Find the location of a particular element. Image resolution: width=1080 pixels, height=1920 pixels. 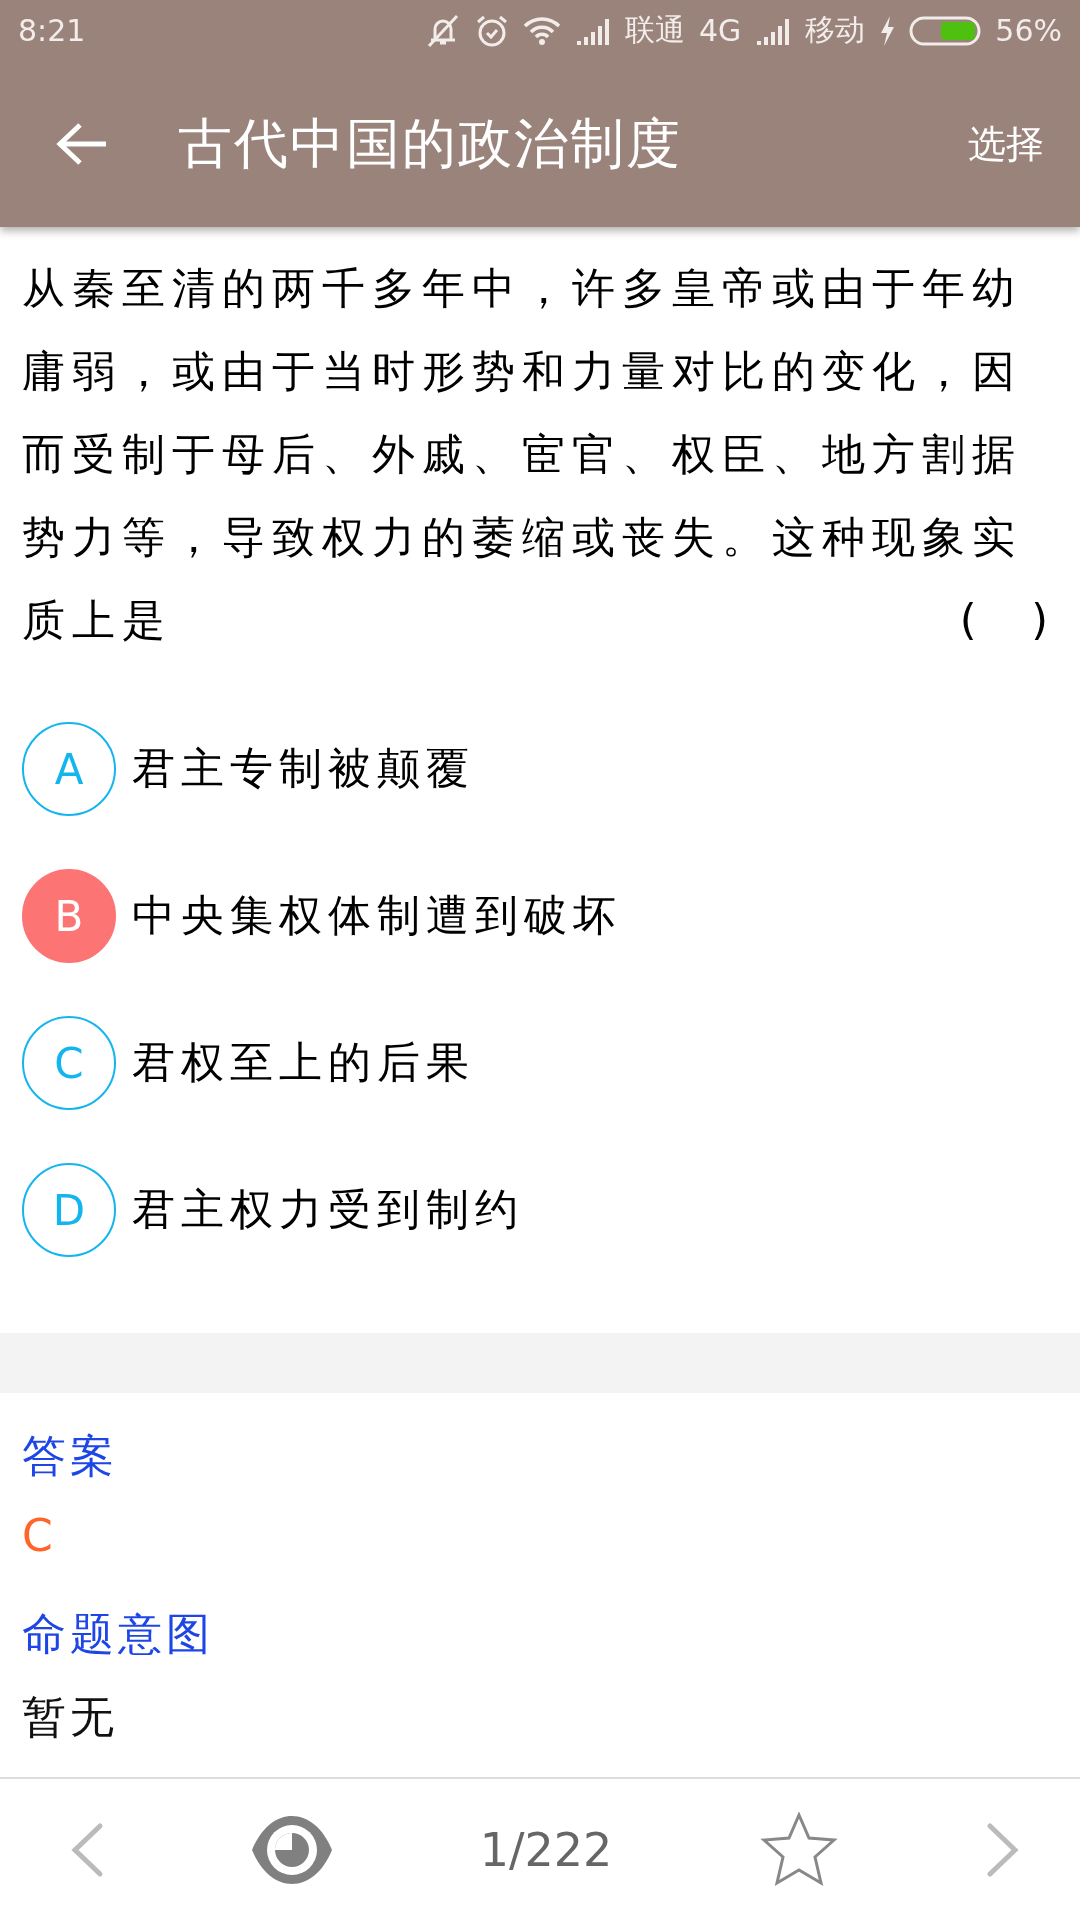

page-title: 古代中国的政治制度 is located at coordinates (430, 143).